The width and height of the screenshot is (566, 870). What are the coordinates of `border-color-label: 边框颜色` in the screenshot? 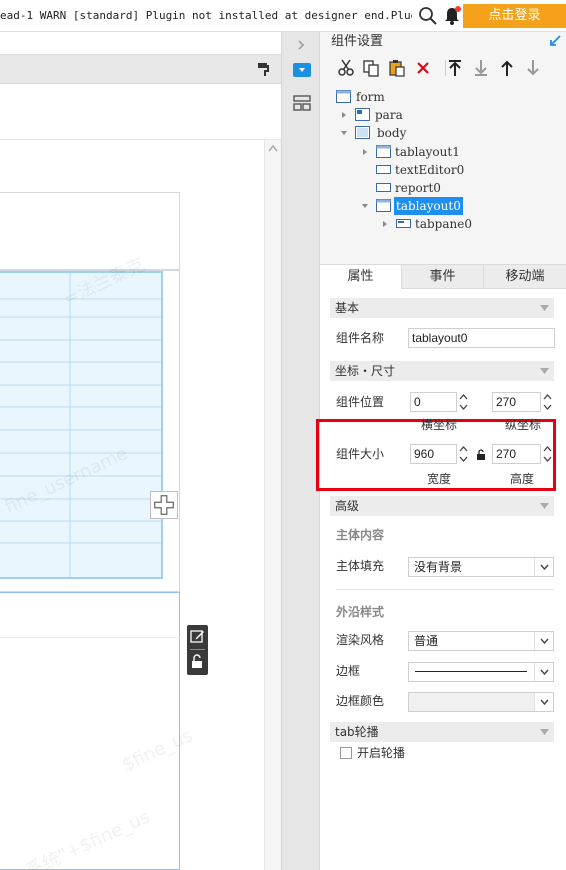 It's located at (360, 701).